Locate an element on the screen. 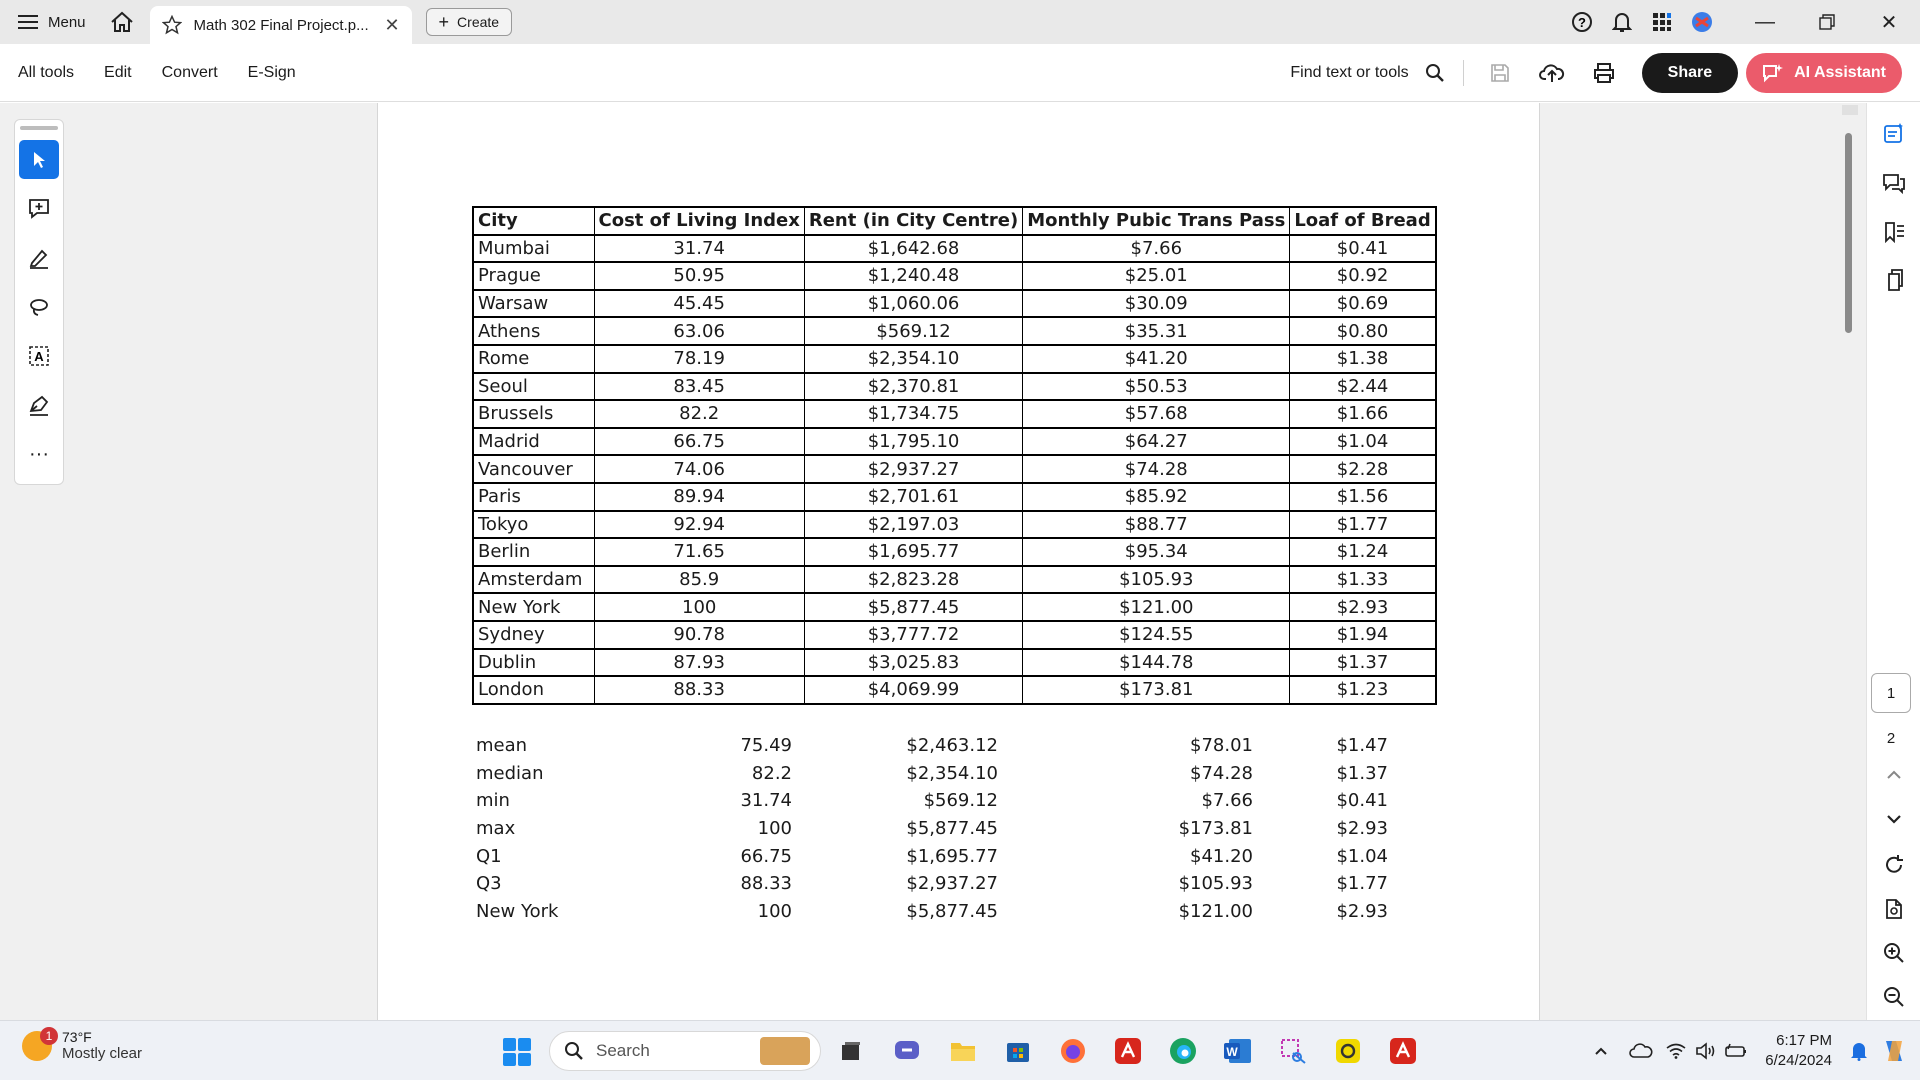 The image size is (1920, 1081). comments-panel-icon is located at coordinates (1893, 184).